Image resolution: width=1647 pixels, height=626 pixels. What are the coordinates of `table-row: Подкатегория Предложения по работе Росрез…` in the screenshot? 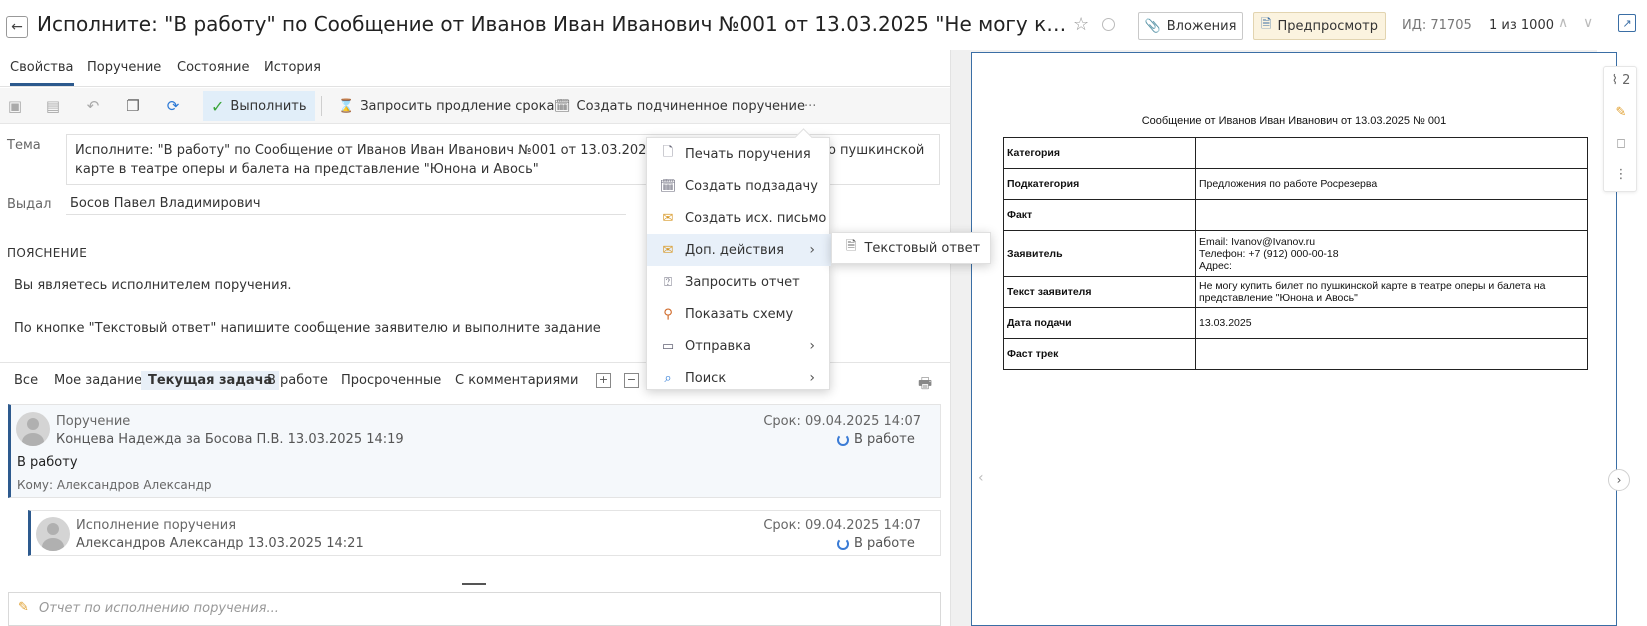 It's located at (1295, 184).